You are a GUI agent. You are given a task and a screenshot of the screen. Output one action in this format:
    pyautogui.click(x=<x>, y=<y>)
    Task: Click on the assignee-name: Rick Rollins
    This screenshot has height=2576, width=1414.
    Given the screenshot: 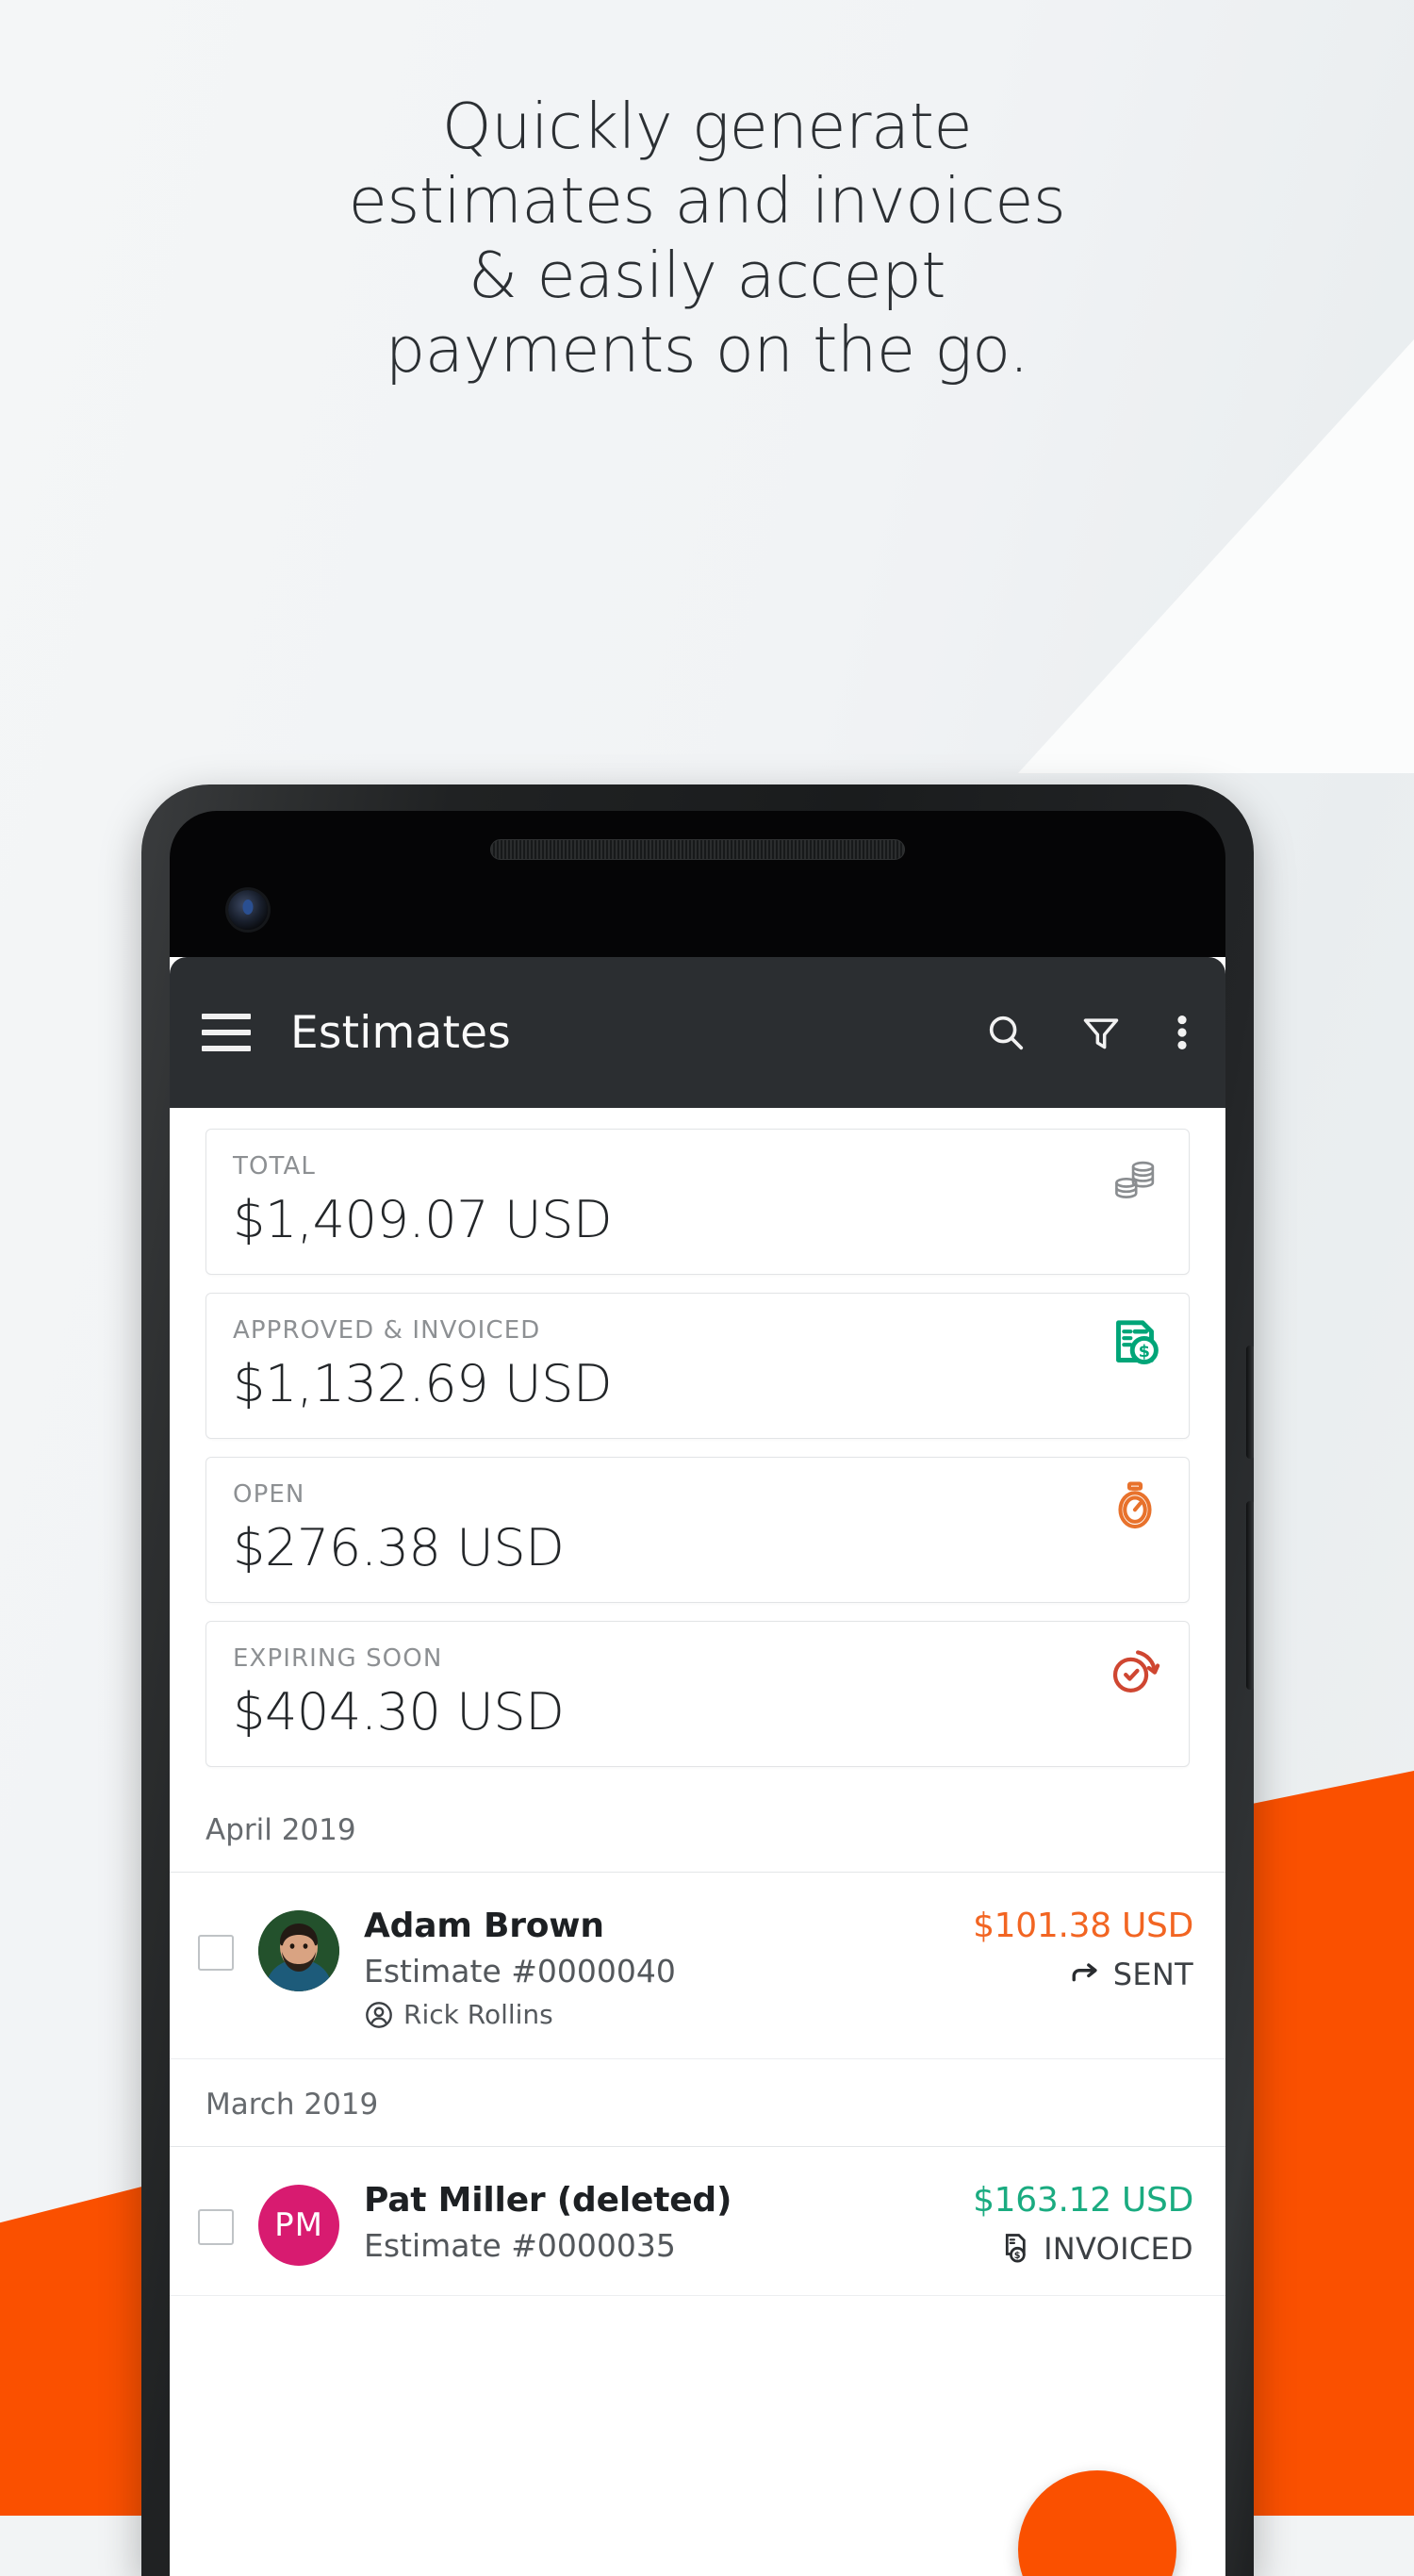 What is the action you would take?
    pyautogui.click(x=478, y=2014)
    